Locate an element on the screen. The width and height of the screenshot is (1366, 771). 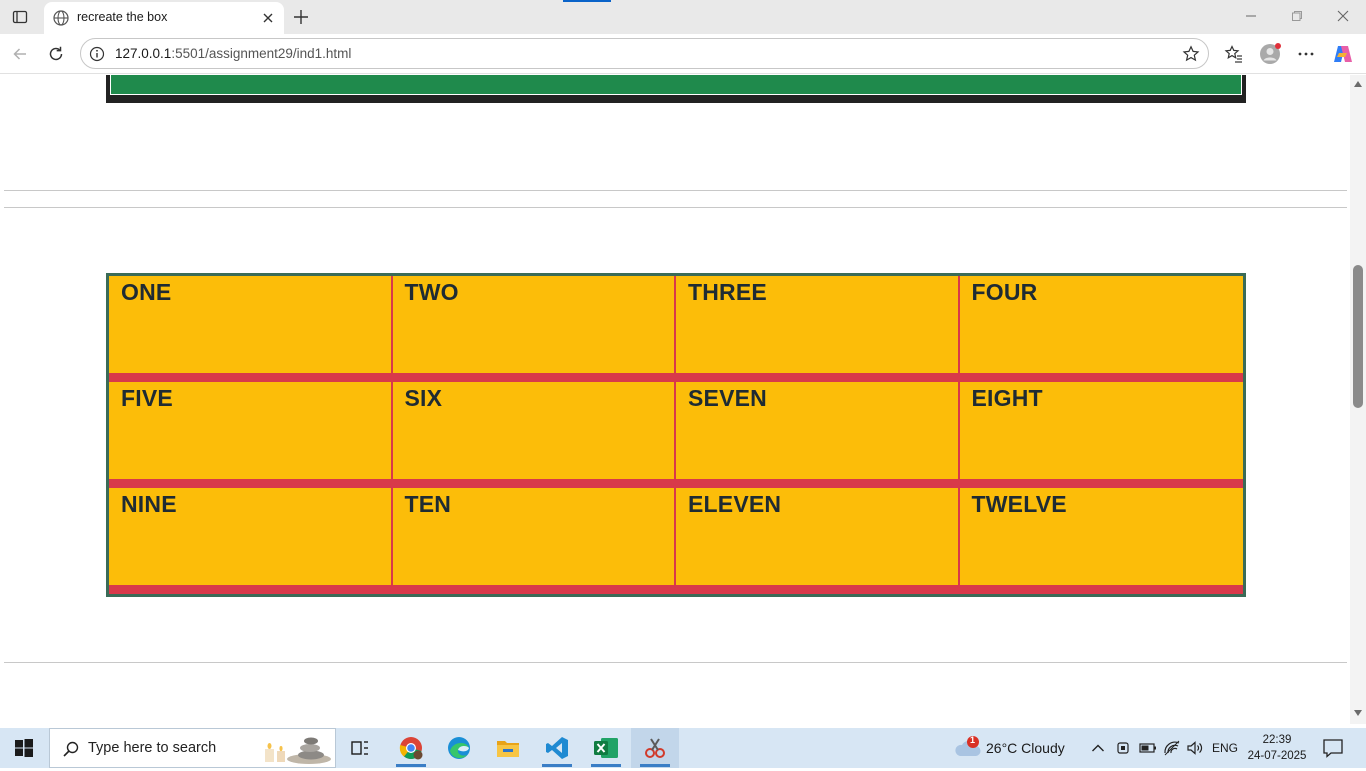
restore-icon is located at coordinates (1297, 16).